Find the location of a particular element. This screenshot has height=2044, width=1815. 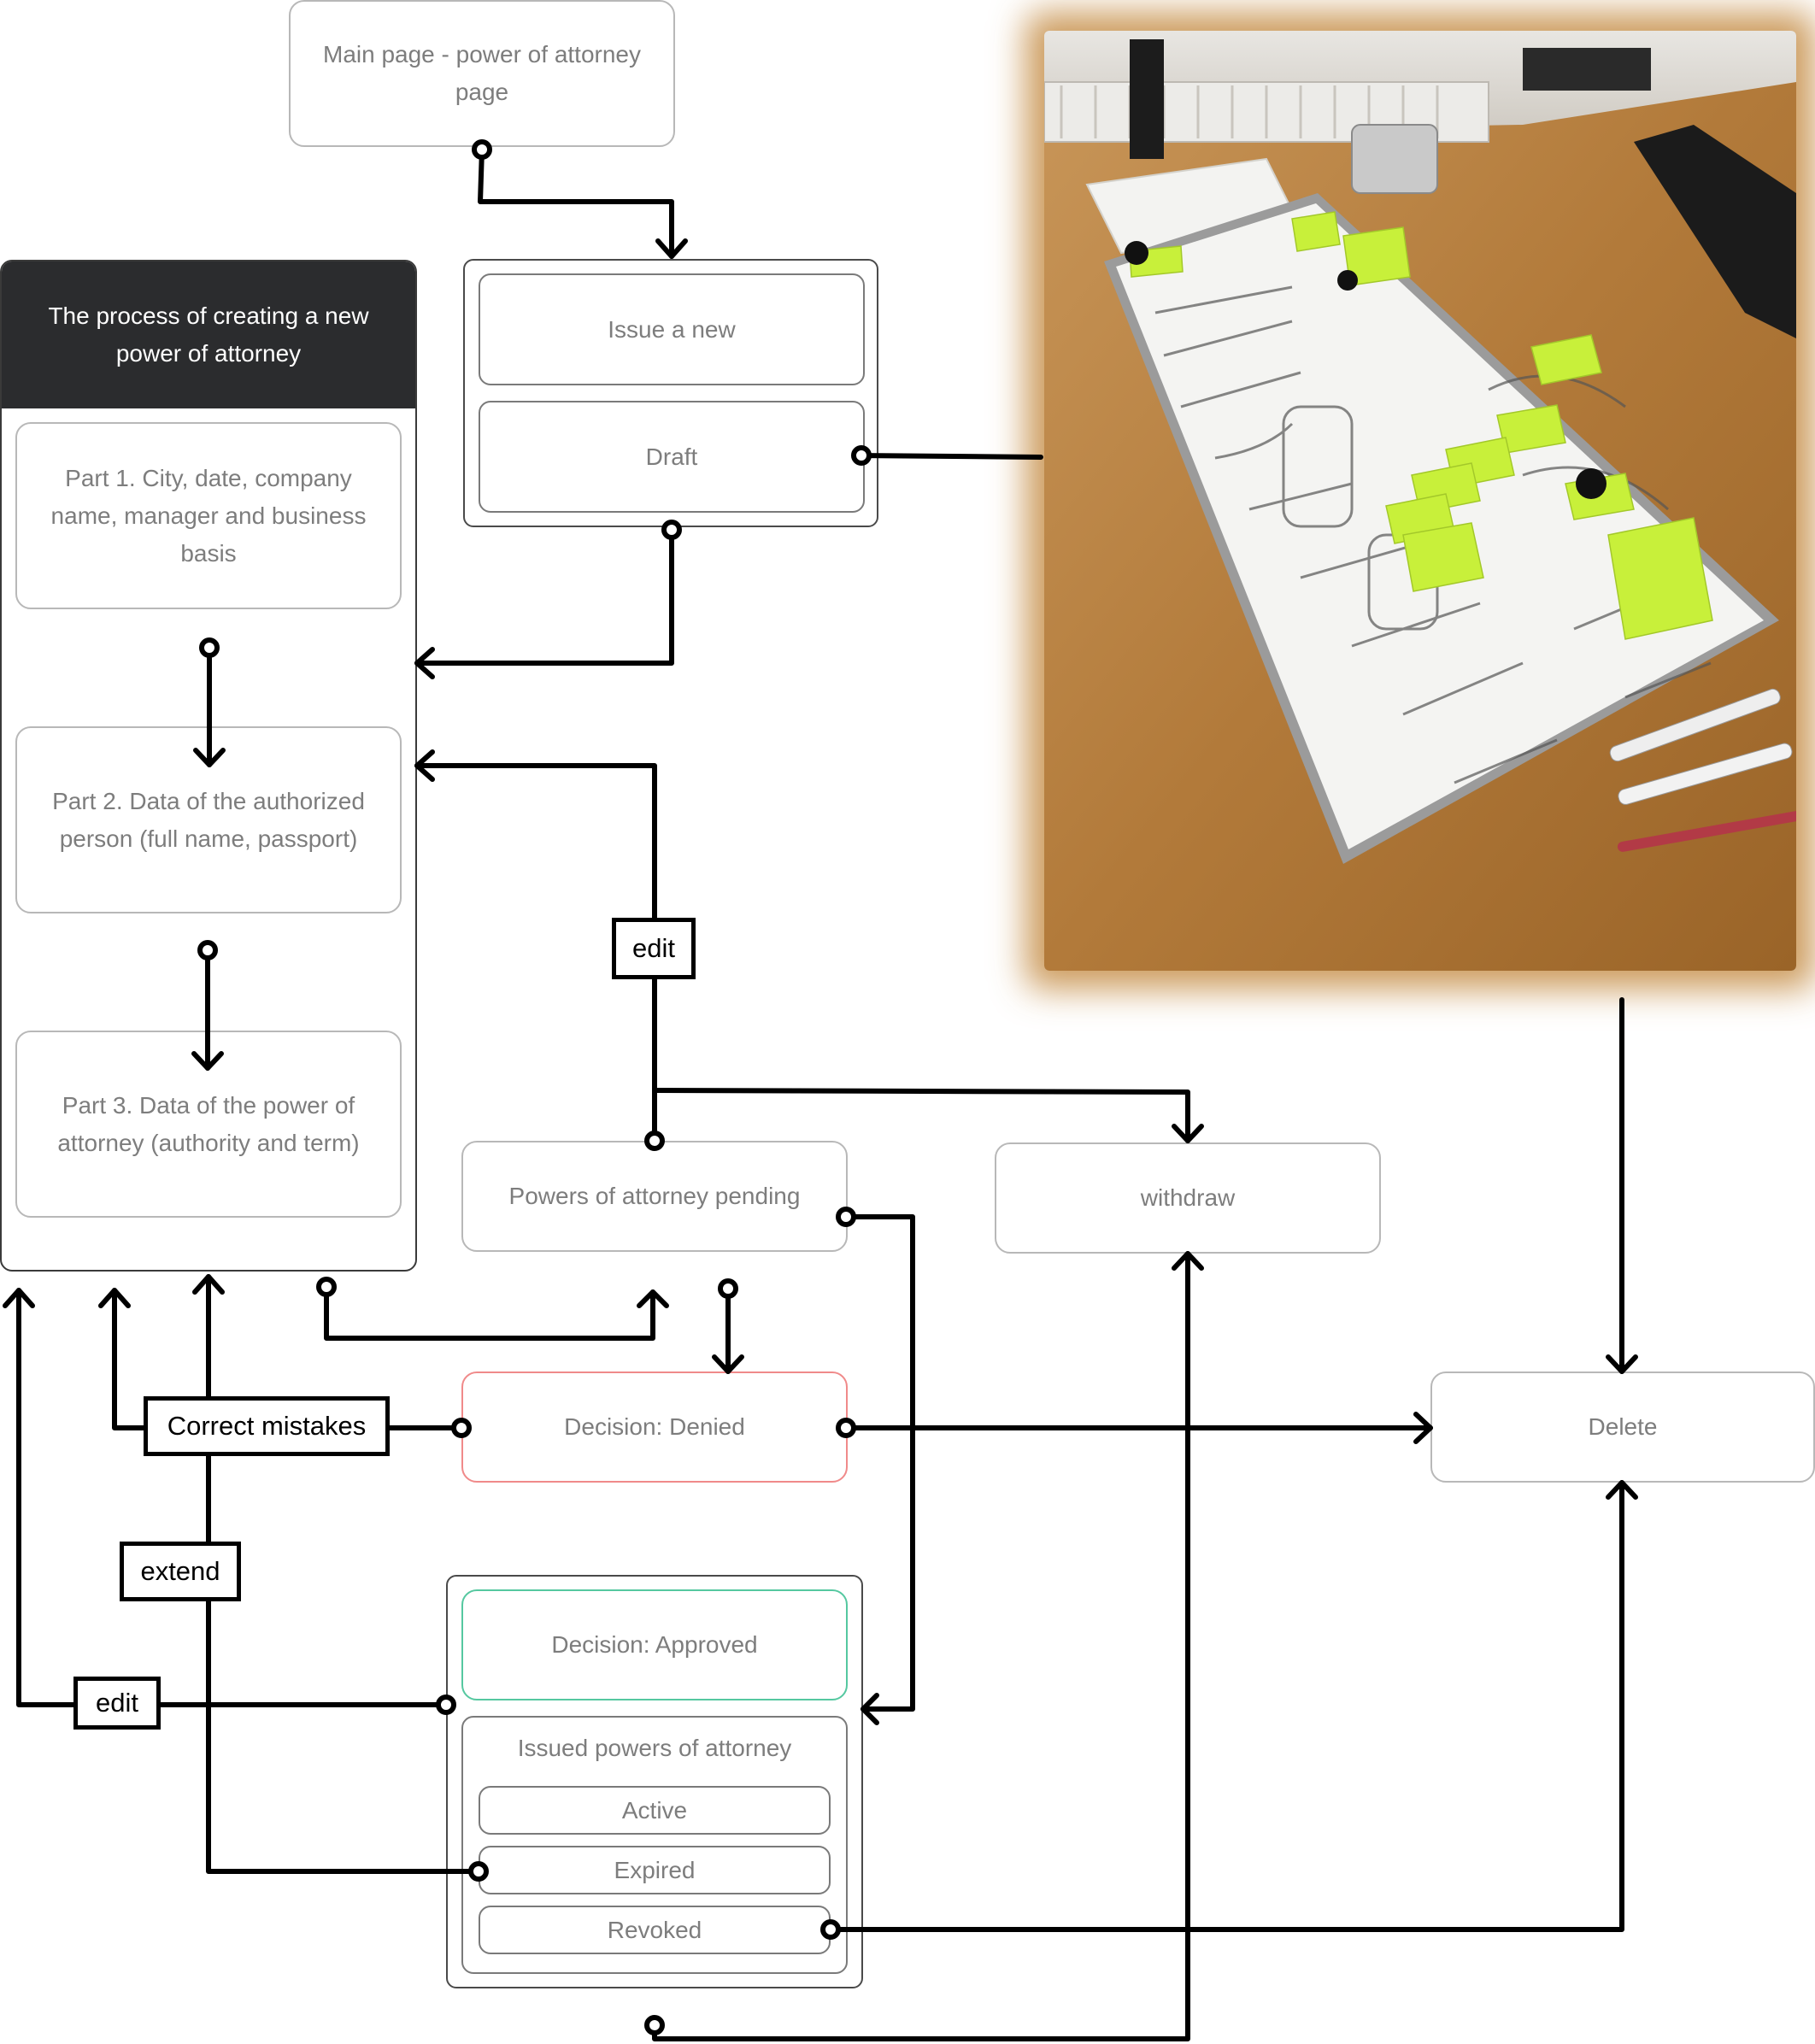

port-pending-right is located at coordinates (846, 1217).